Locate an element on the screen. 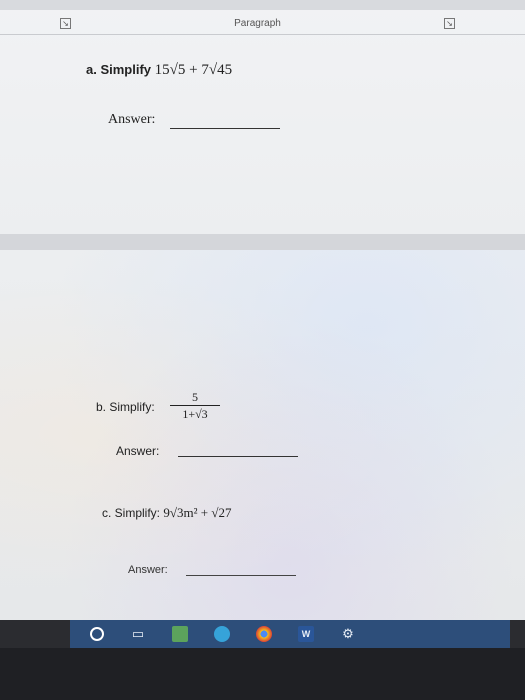 Image resolution: width=525 pixels, height=700 pixels. settings-gear-icon: ⚙ is located at coordinates (348, 634).